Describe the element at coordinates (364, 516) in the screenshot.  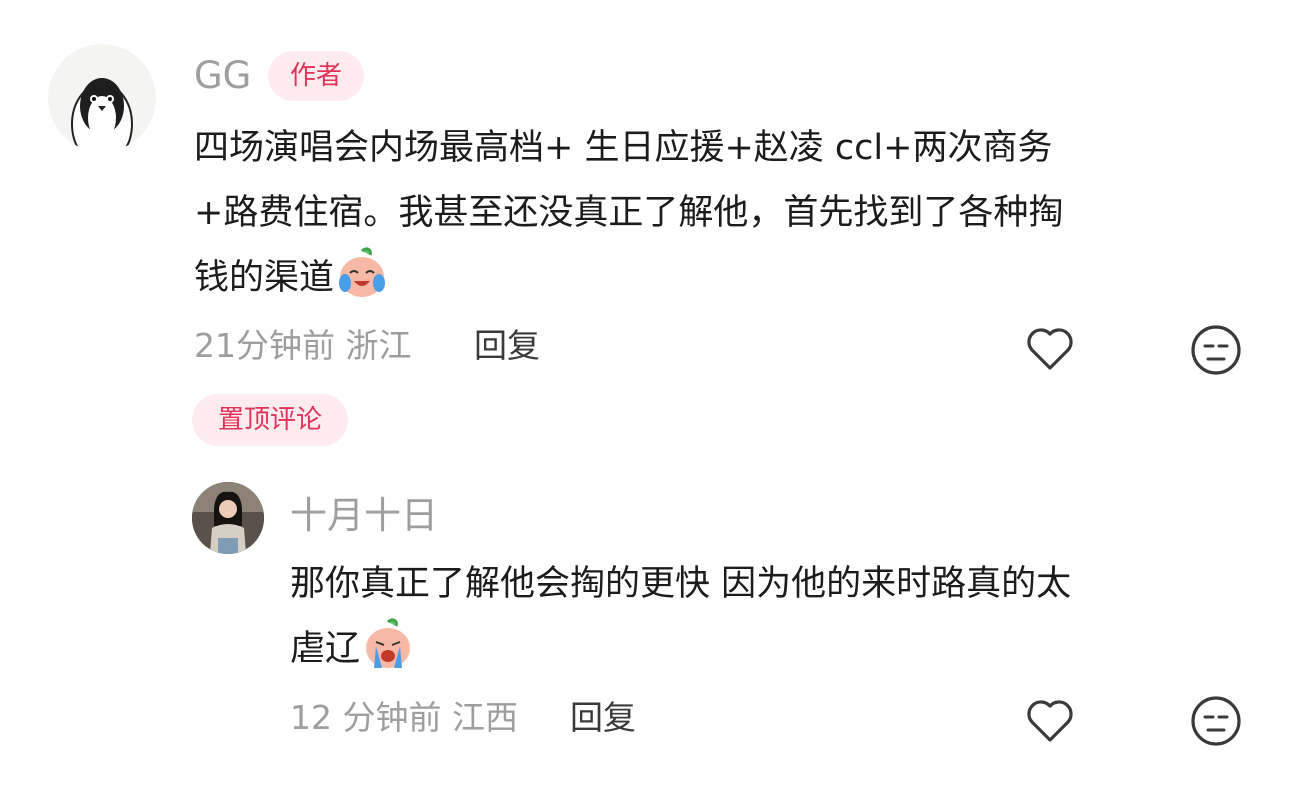
I see `reply-username: 十月十日` at that location.